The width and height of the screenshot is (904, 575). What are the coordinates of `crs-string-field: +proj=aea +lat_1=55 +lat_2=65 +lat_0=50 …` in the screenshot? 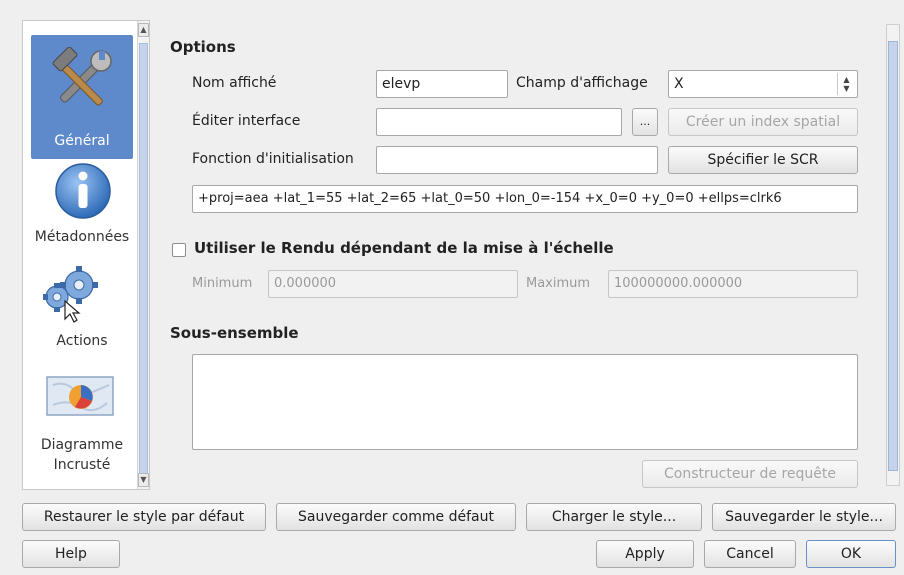 It's located at (525, 199).